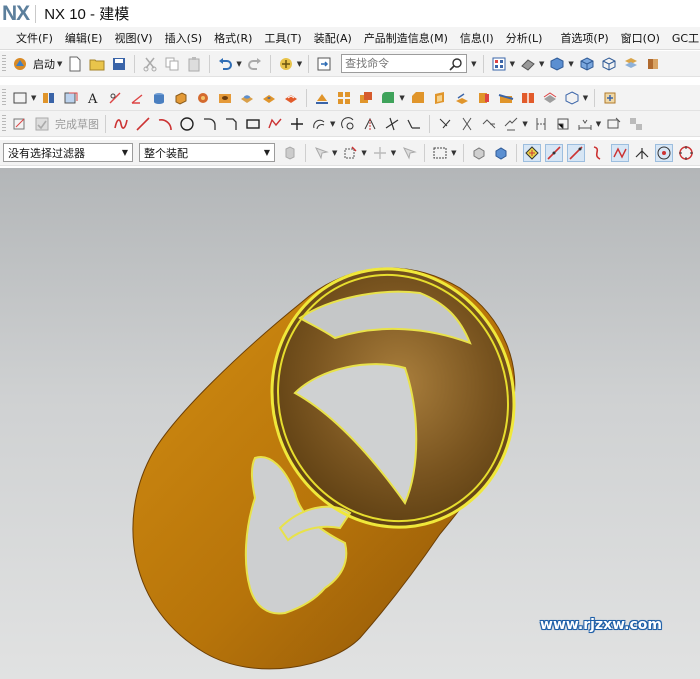 This screenshot has width=700, height=679. I want to click on select-features-dropdown-icon: ▼, so click(334, 153).